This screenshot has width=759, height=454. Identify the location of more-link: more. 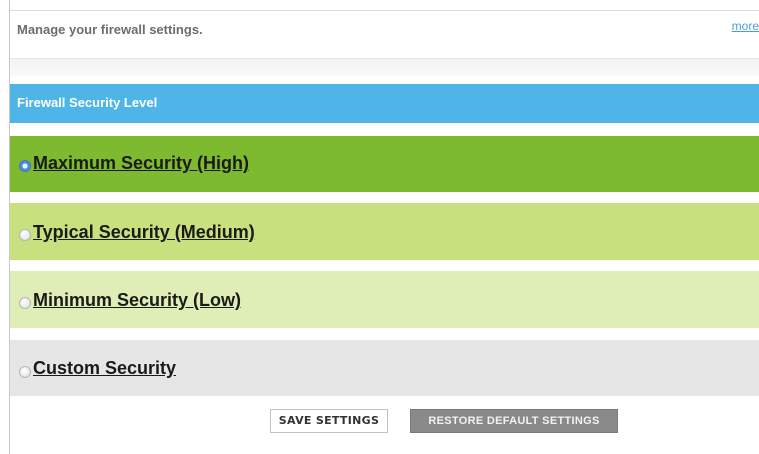
(745, 26).